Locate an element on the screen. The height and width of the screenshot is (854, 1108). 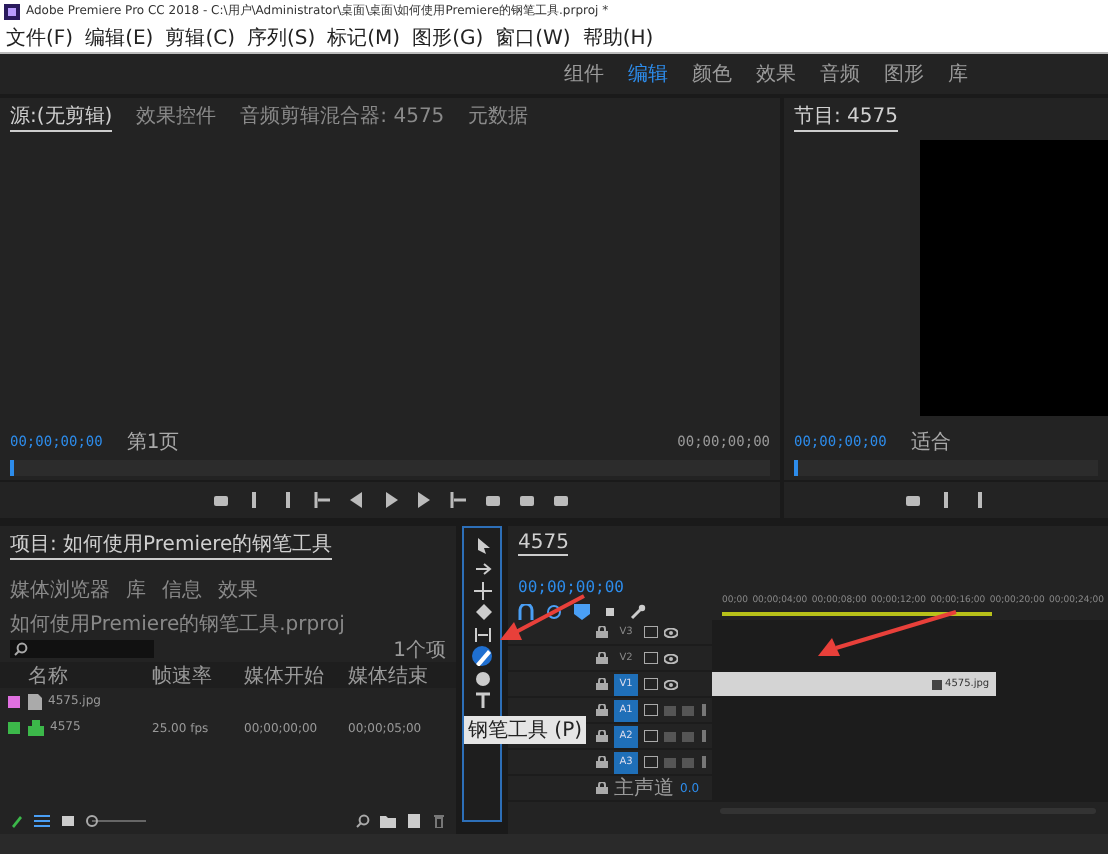
panel-tab: 效果控件 is located at coordinates (176, 117).